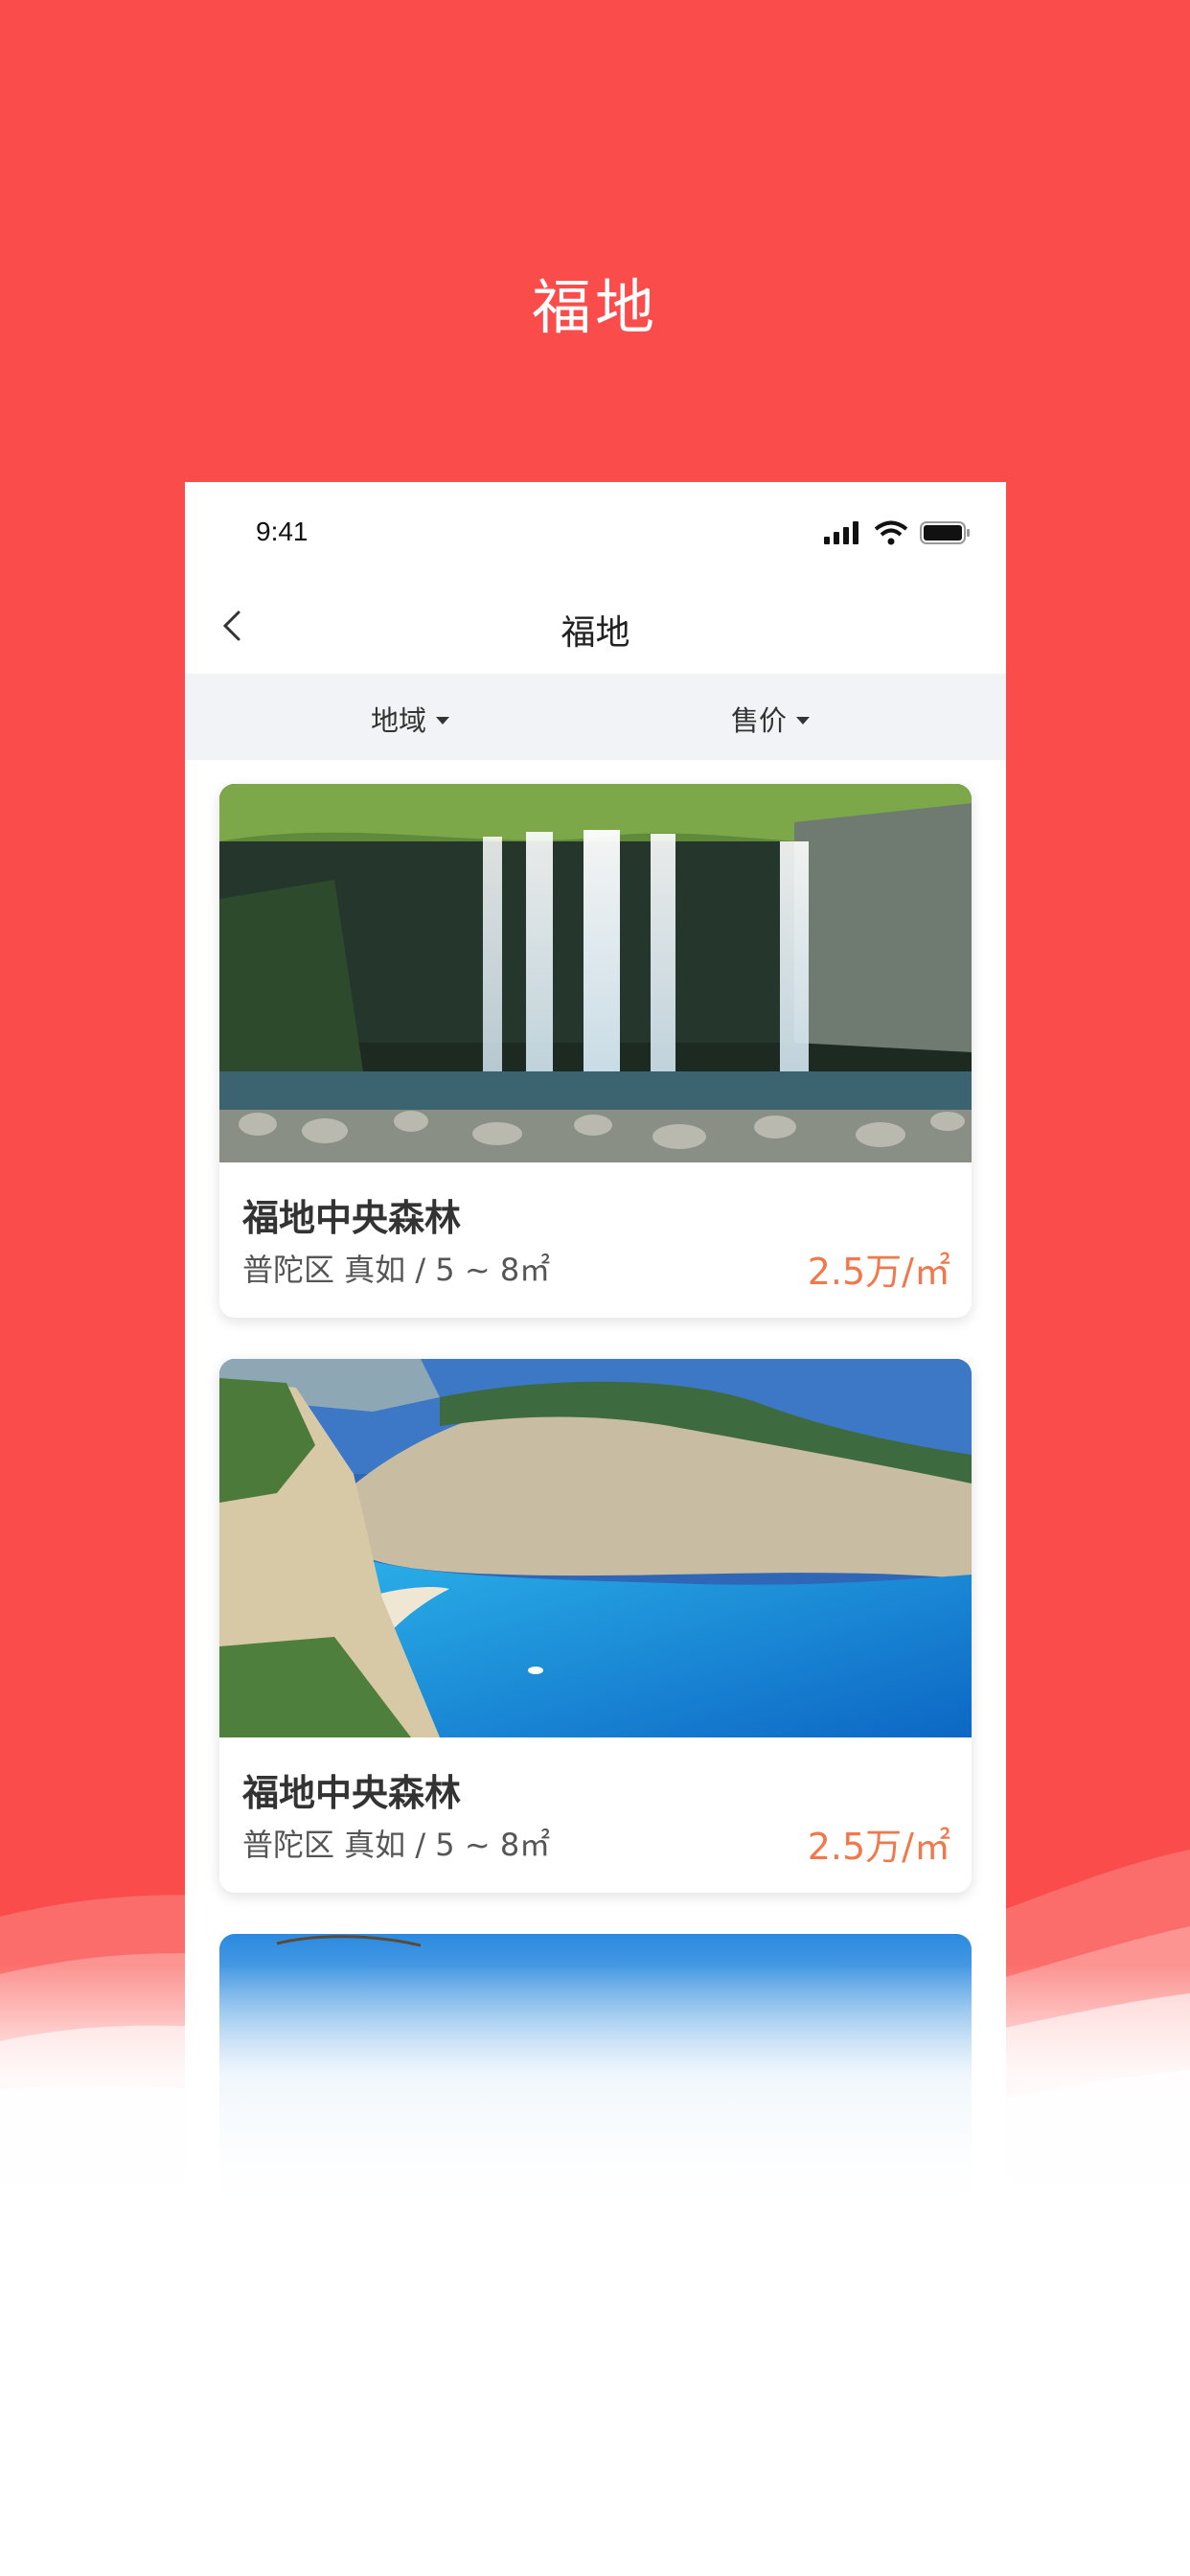 Image resolution: width=1190 pixels, height=2576 pixels. What do you see at coordinates (945, 532) in the screenshot?
I see `battery-icon` at bounding box center [945, 532].